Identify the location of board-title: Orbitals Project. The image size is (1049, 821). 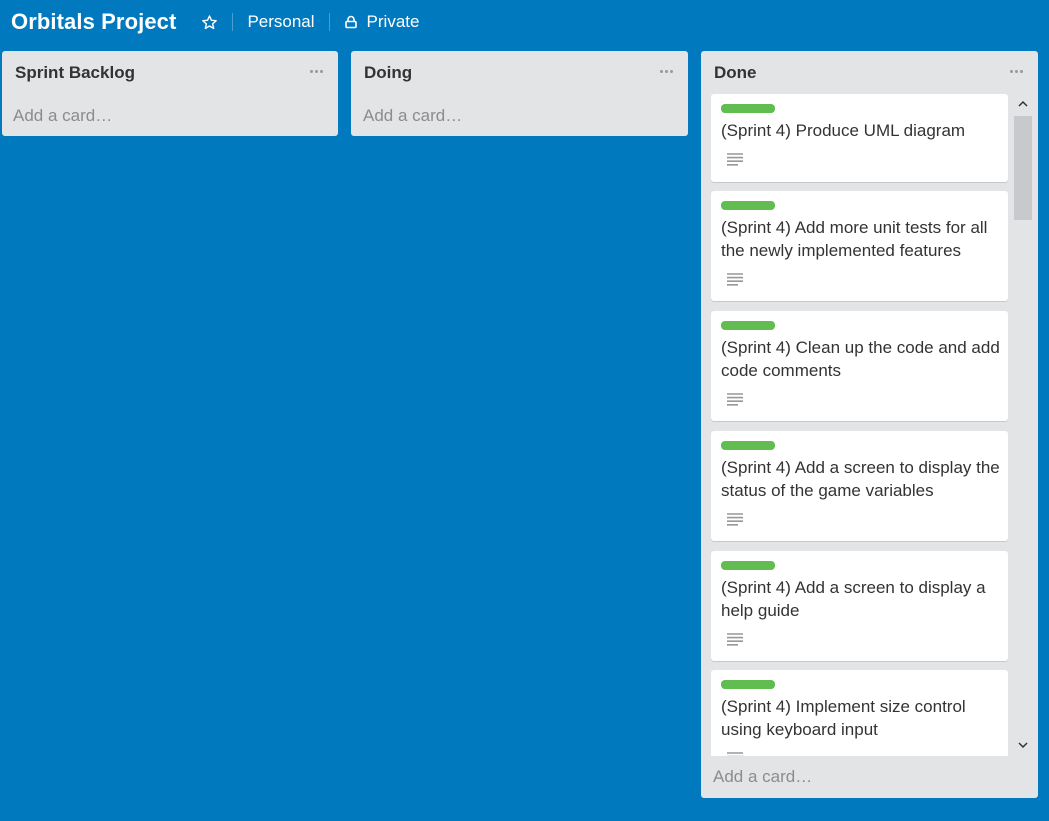
(93, 22).